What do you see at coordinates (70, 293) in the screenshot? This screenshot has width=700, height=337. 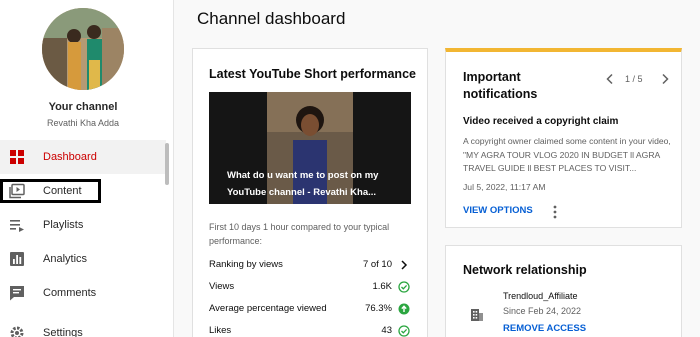 I see `sidebar-item-label: Comments` at bounding box center [70, 293].